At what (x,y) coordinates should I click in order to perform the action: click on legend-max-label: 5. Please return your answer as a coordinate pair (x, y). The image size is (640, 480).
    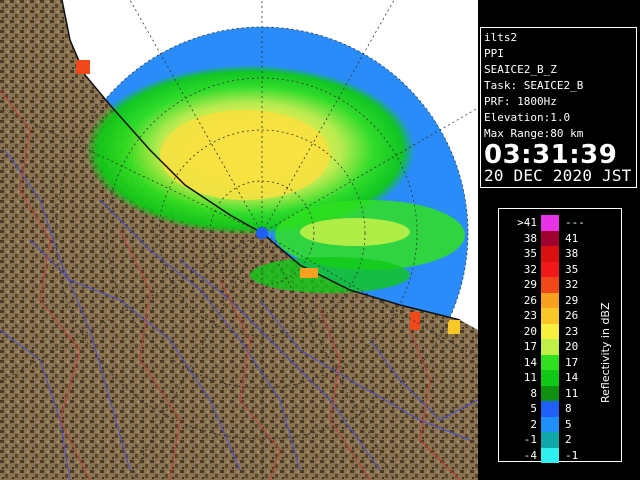
    Looking at the image, I should click on (568, 424).